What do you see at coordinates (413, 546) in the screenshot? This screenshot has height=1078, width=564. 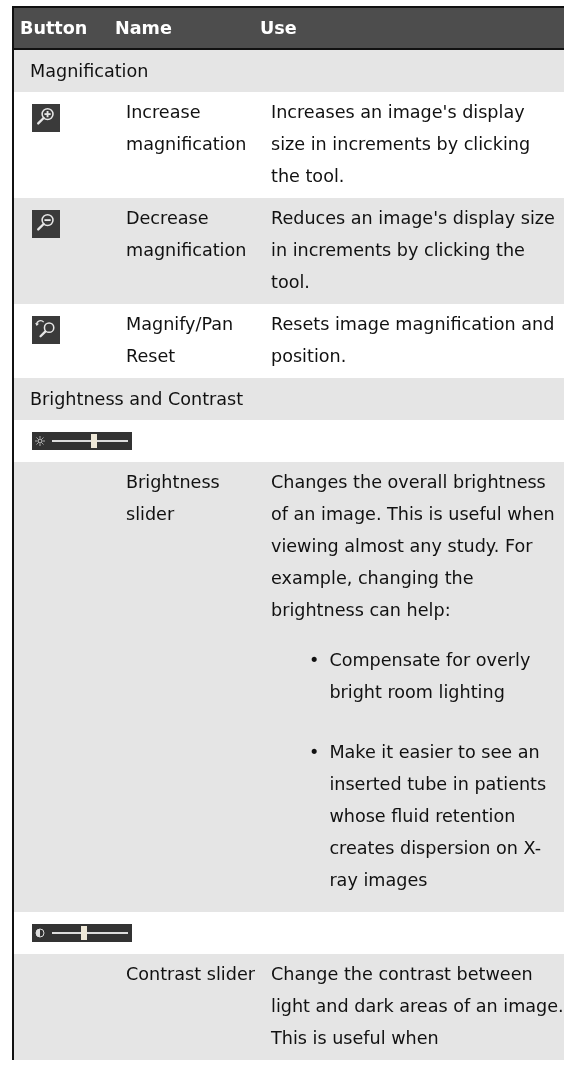 I see `tool-description: Changes the overall brightness of an image. This is useful when viewing almost any study. For example, changing the brightness can help:` at bounding box center [413, 546].